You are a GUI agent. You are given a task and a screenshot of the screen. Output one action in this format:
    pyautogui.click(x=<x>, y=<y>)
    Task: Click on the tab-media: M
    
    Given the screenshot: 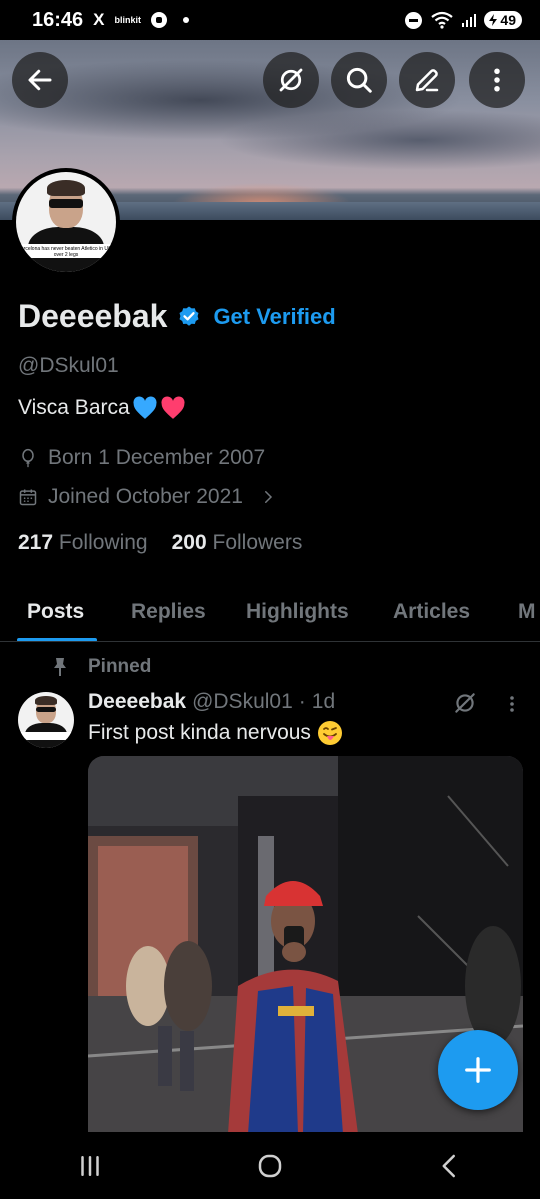 What is the action you would take?
    pyautogui.click(x=527, y=611)
    